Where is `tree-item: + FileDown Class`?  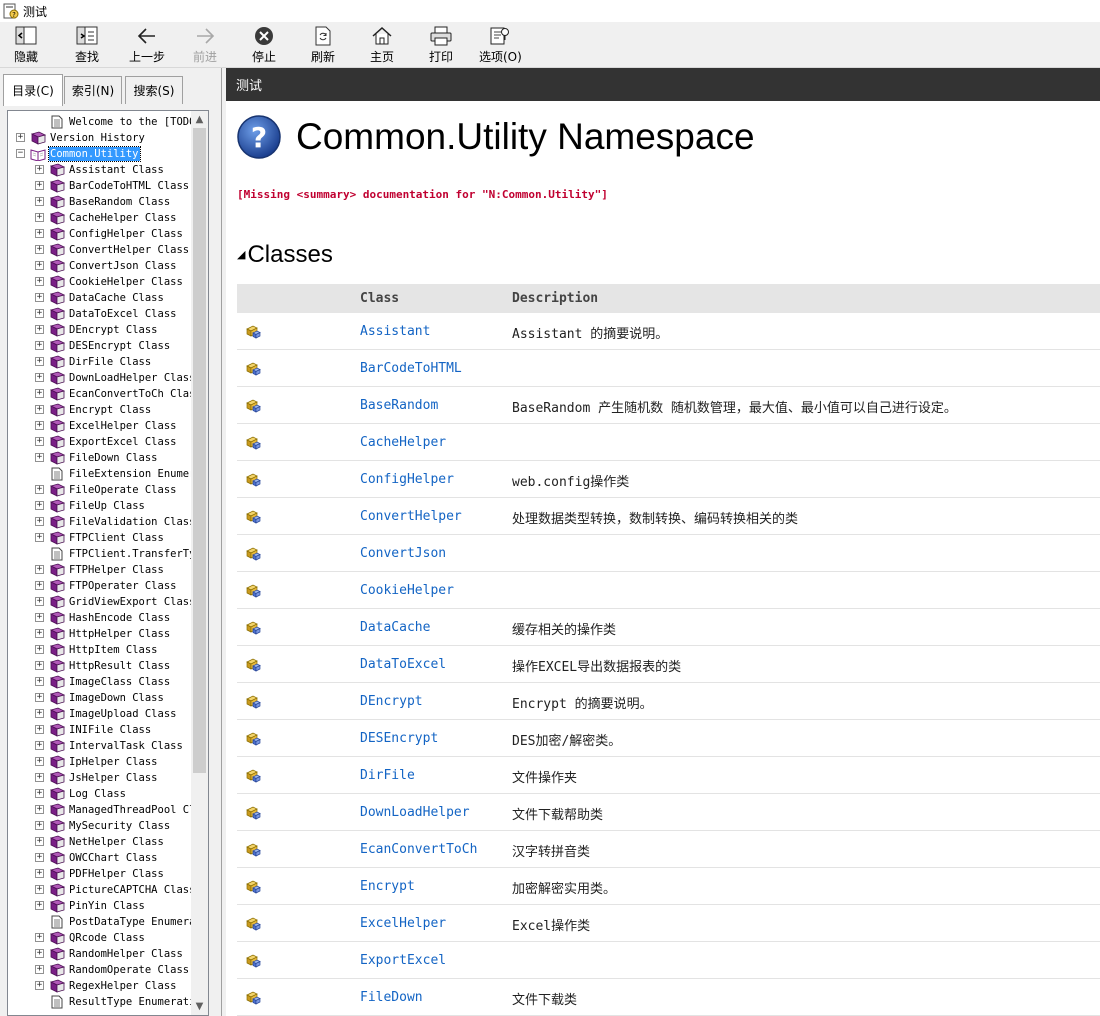 tree-item: + FileDown Class is located at coordinates (100, 458).